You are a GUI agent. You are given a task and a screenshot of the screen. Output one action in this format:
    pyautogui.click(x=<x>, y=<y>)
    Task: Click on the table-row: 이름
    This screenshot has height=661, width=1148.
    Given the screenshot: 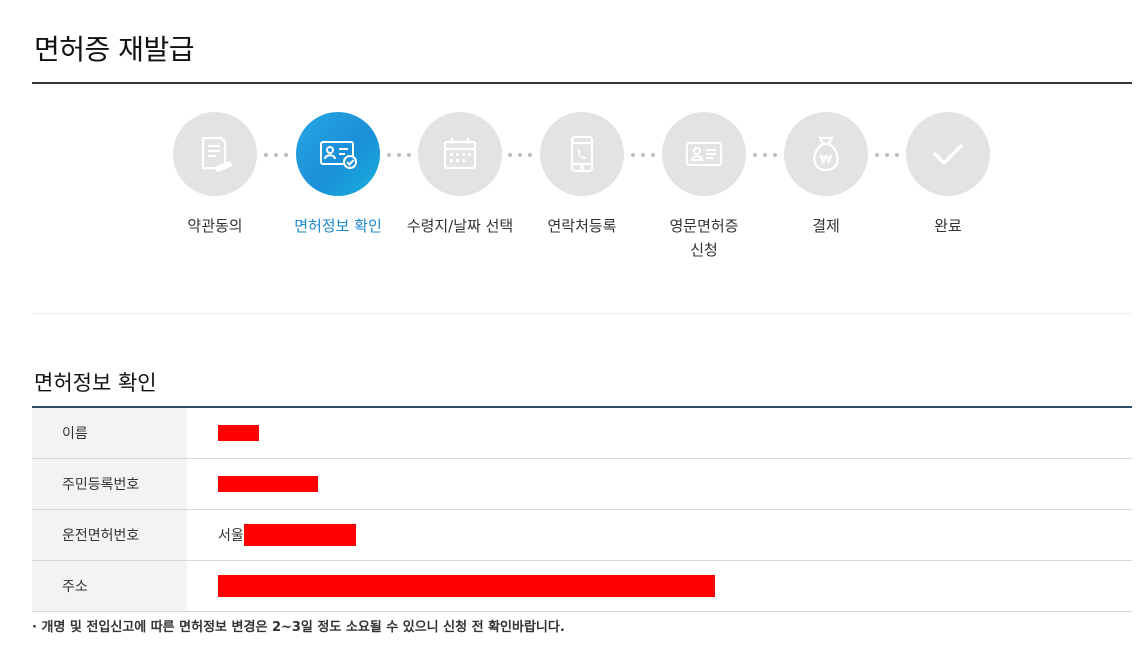 What is the action you would take?
    pyautogui.click(x=582, y=433)
    